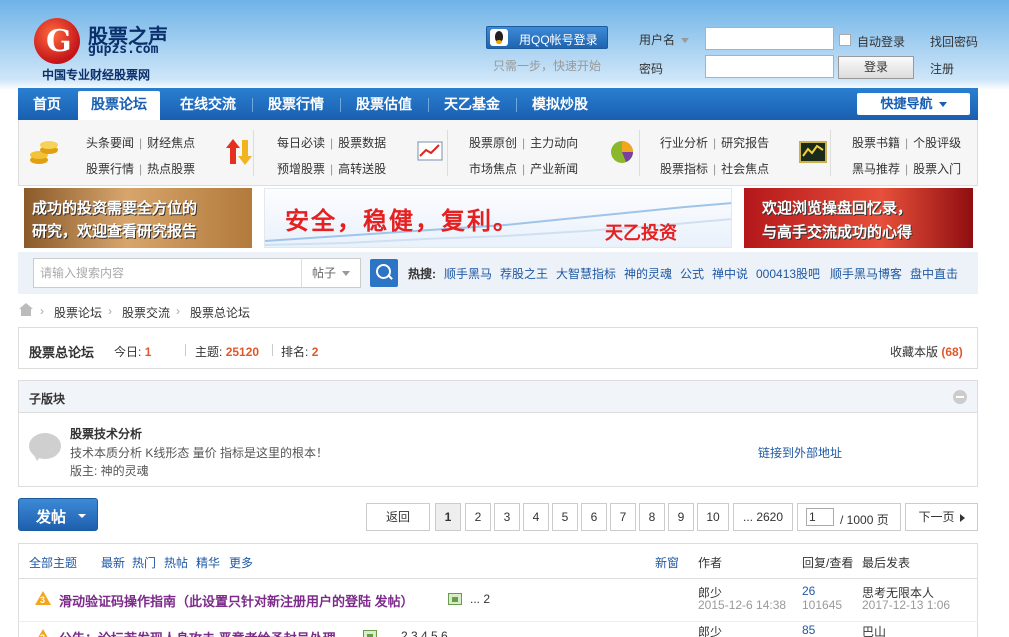  Describe the element at coordinates (384, 273) in the screenshot. I see `search-icon` at that location.